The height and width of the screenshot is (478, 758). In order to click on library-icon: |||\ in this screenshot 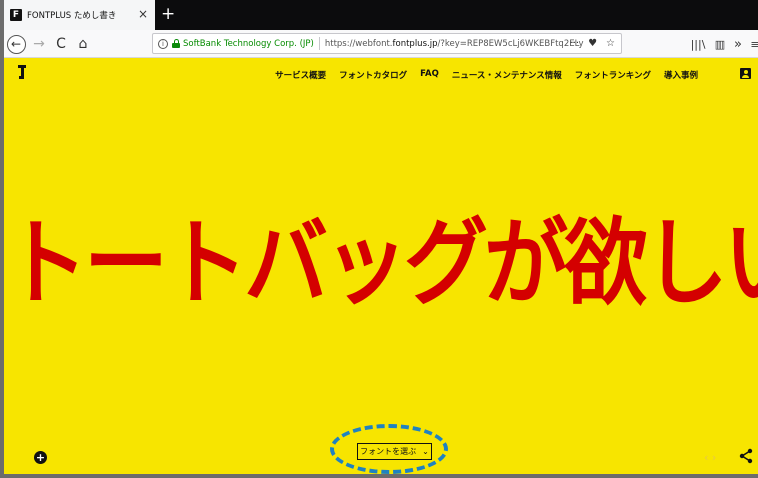, I will do `click(698, 44)`.